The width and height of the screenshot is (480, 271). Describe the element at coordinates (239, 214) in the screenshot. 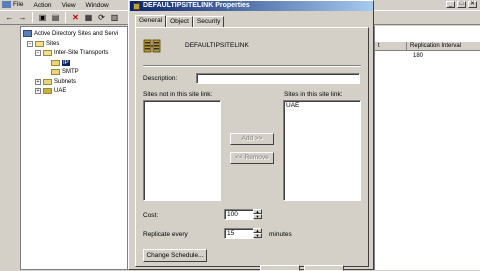

I see `cost-field: 100` at that location.